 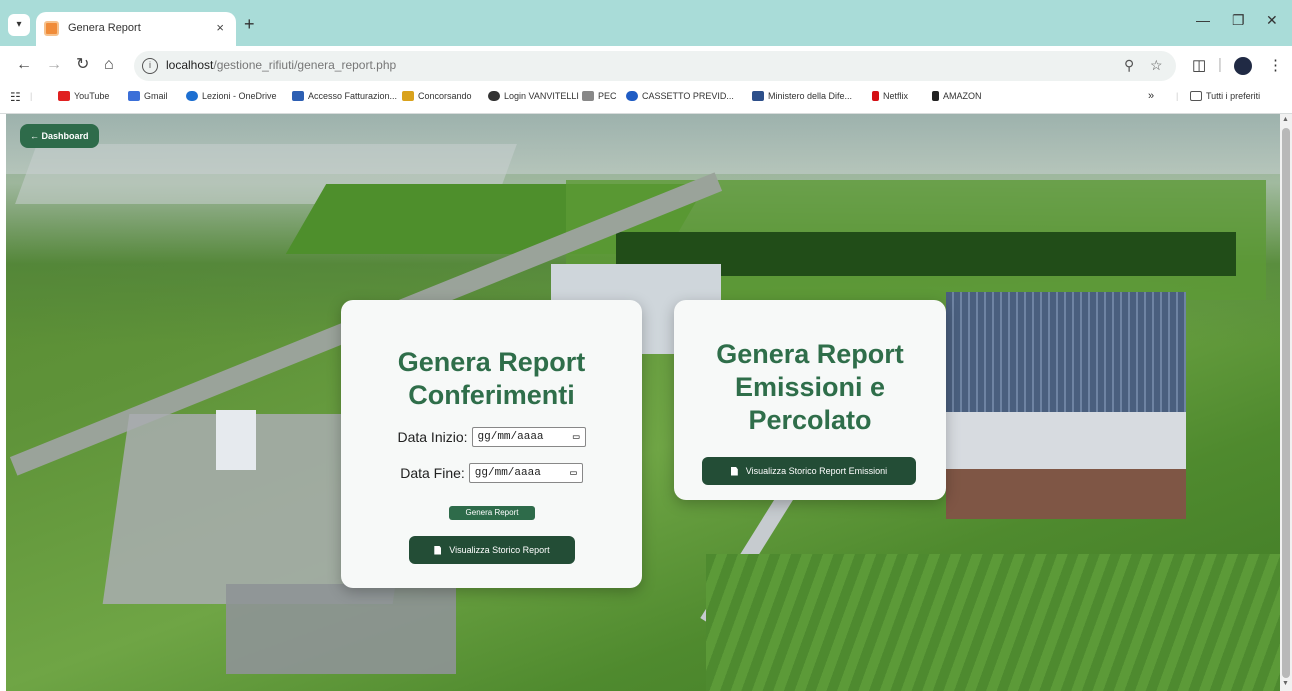 I want to click on bookmark-youtube: YouTube, so click(x=83, y=96).